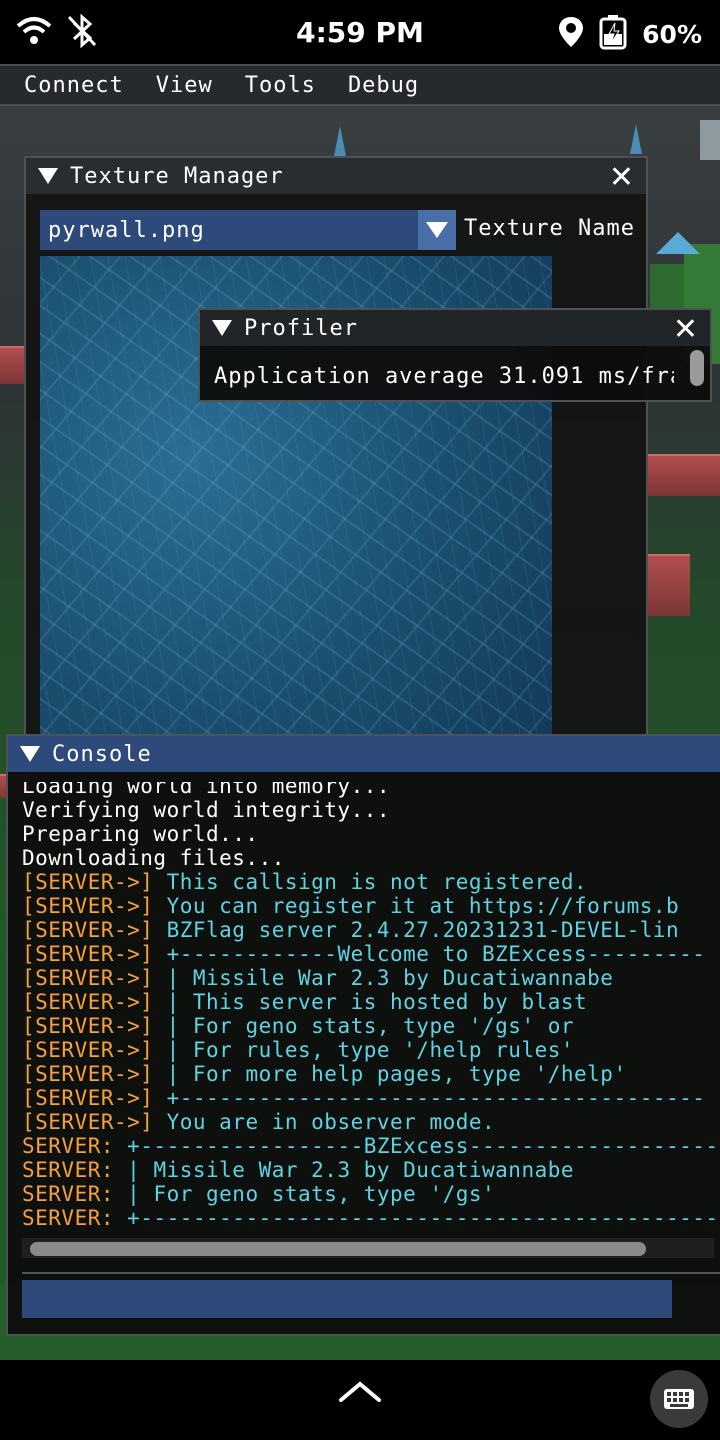  Describe the element at coordinates (679, 1399) in the screenshot. I see `keyboard-icon` at that location.